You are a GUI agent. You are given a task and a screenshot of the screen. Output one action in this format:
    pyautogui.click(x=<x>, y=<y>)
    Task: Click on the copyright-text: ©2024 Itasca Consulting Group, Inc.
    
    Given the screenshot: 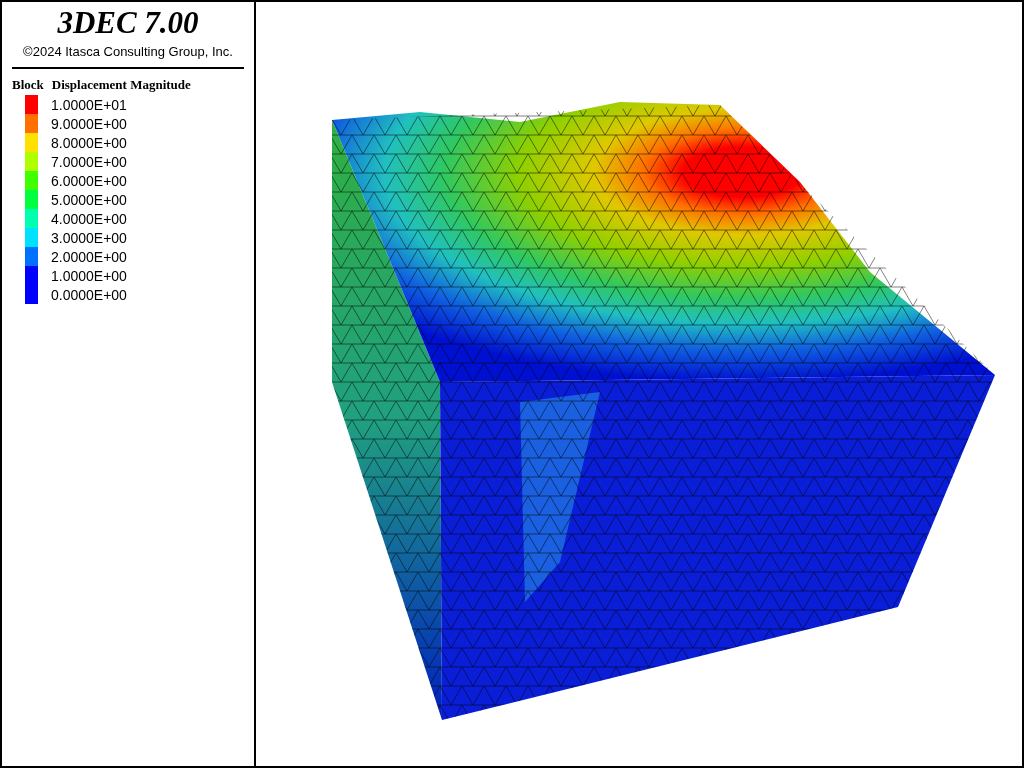 What is the action you would take?
    pyautogui.click(x=128, y=51)
    